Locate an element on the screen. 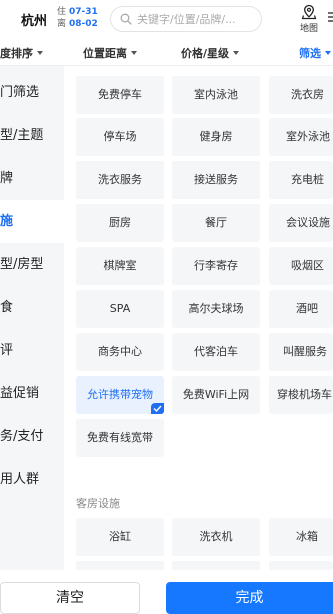 The image size is (333, 614). search-icon is located at coordinates (126, 19).